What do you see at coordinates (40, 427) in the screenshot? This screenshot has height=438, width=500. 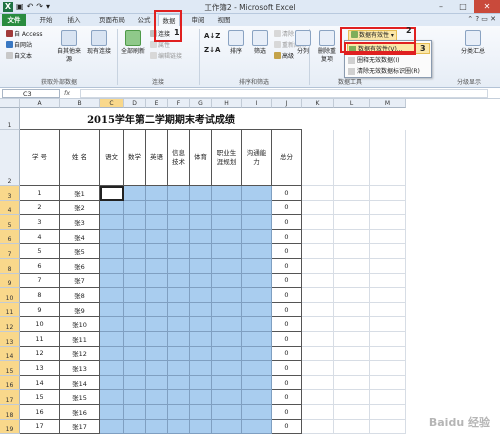 I see `student-id-cell: 17` at bounding box center [40, 427].